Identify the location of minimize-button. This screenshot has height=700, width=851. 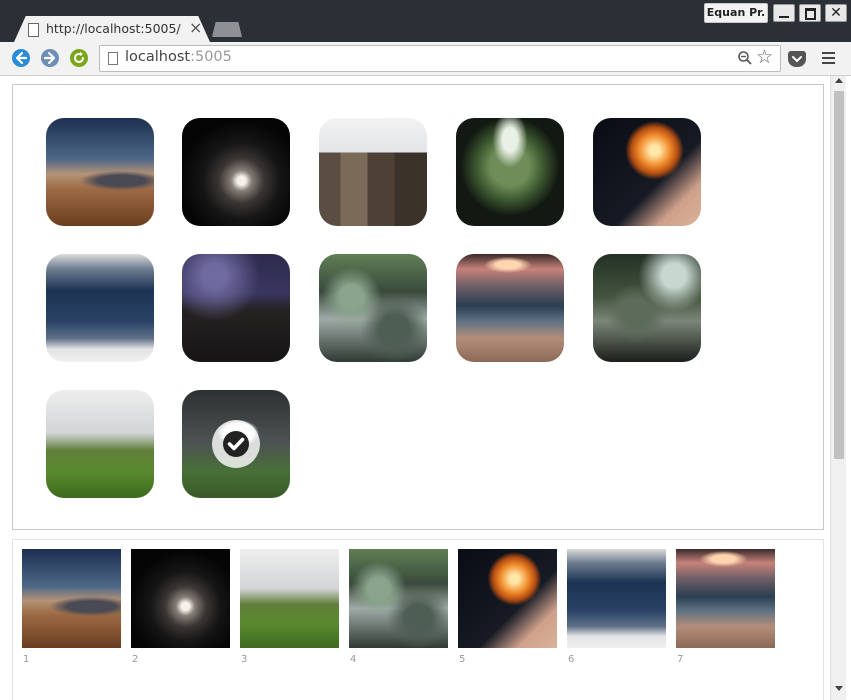
(784, 13).